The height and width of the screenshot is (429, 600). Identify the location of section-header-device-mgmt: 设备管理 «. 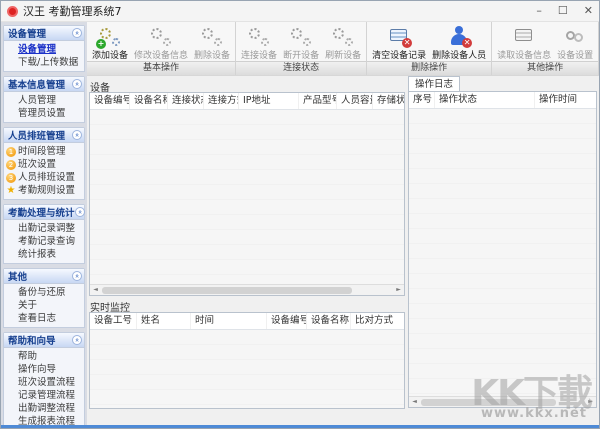
(44, 33).